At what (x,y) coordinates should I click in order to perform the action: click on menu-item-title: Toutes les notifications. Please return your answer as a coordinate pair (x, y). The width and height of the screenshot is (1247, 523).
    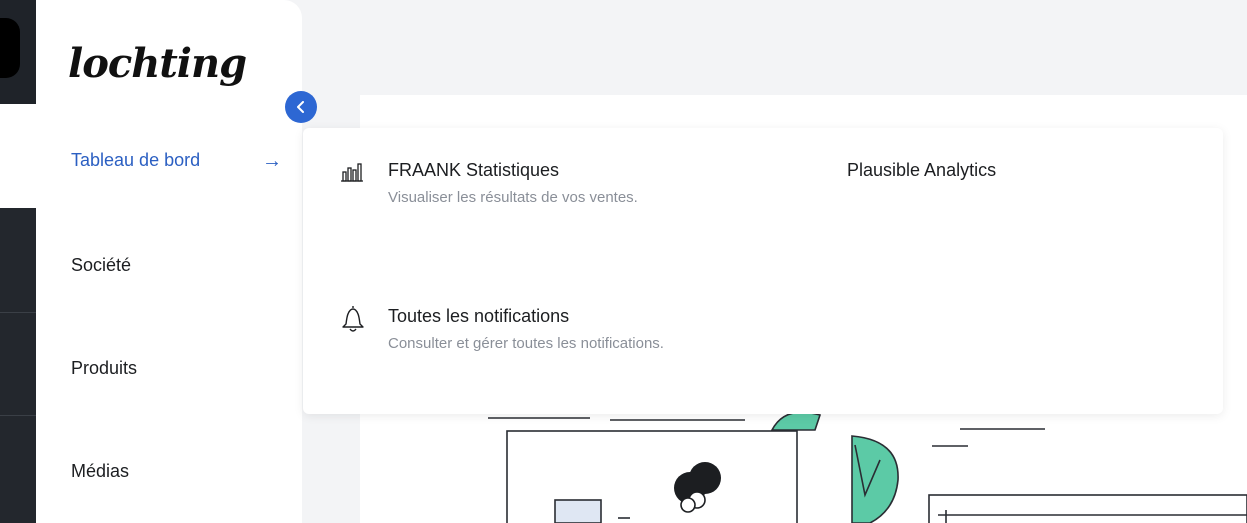
    Looking at the image, I should click on (479, 316).